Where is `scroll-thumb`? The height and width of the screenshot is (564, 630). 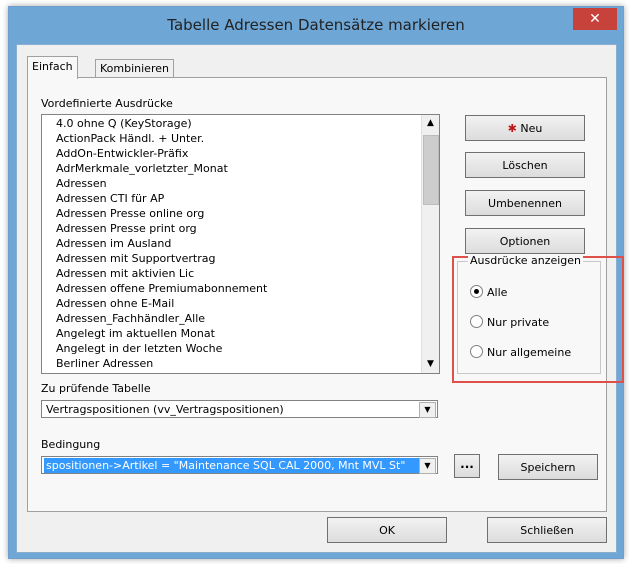 scroll-thumb is located at coordinates (431, 170).